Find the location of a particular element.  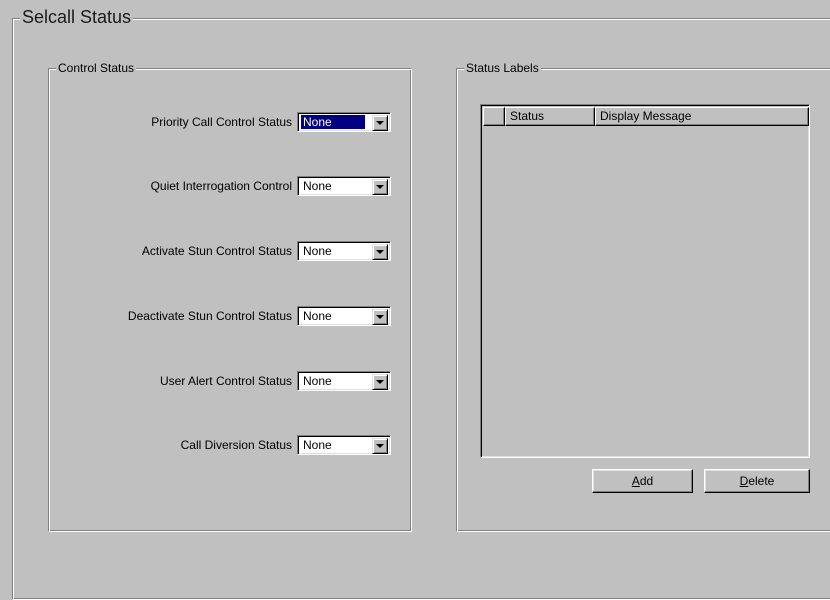

add-button: Add is located at coordinates (642, 481).